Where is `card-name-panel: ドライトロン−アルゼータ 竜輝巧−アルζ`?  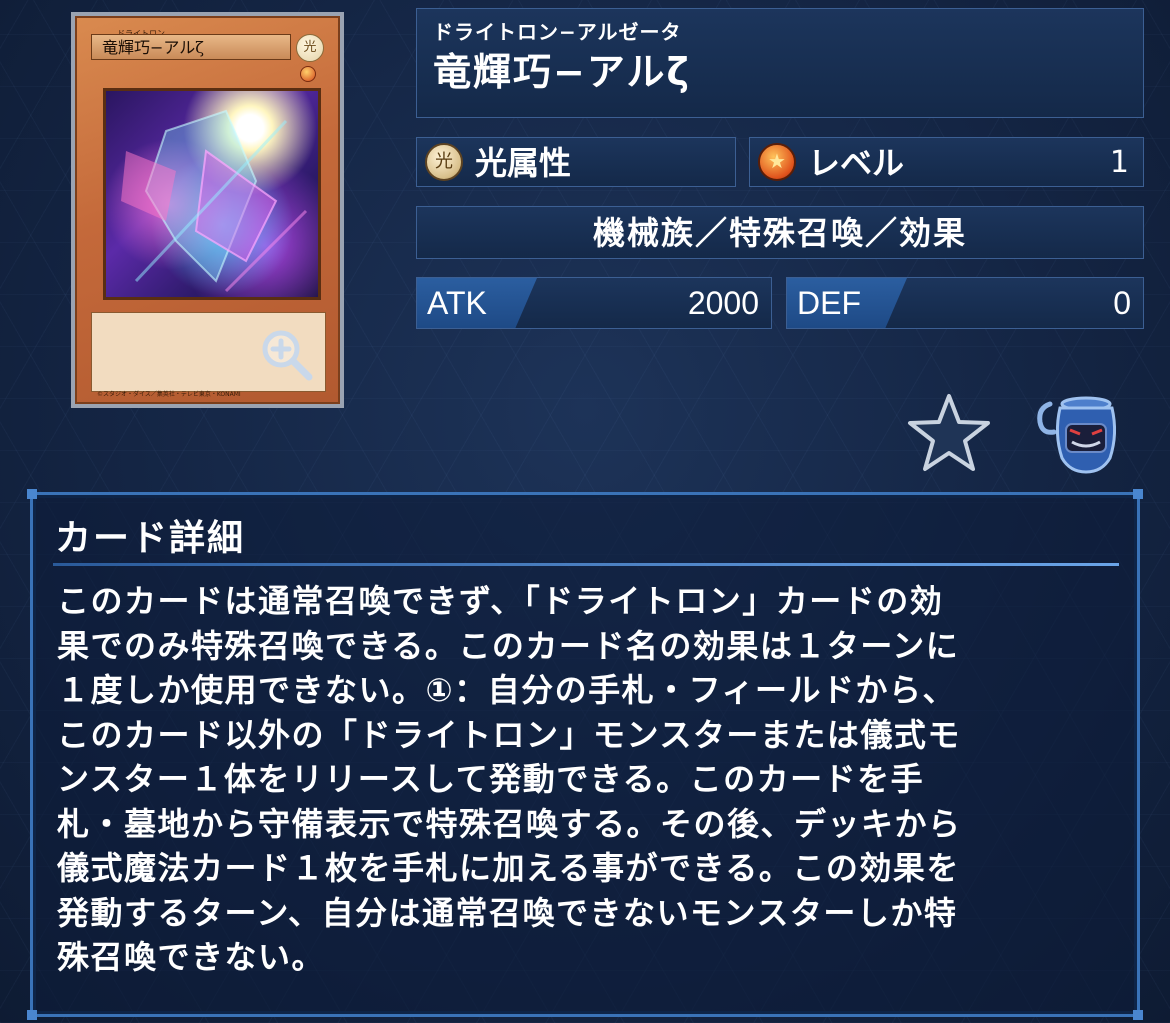 card-name-panel: ドライトロン−アルゼータ 竜輝巧−アルζ is located at coordinates (780, 63).